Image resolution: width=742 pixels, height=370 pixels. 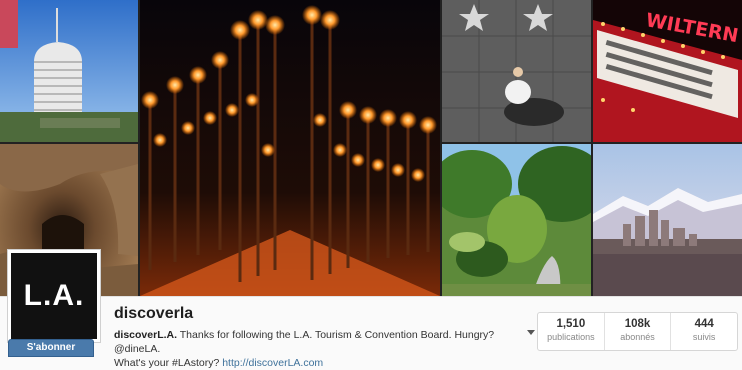 I want to click on photo-japanese-garden, so click(x=516, y=220).